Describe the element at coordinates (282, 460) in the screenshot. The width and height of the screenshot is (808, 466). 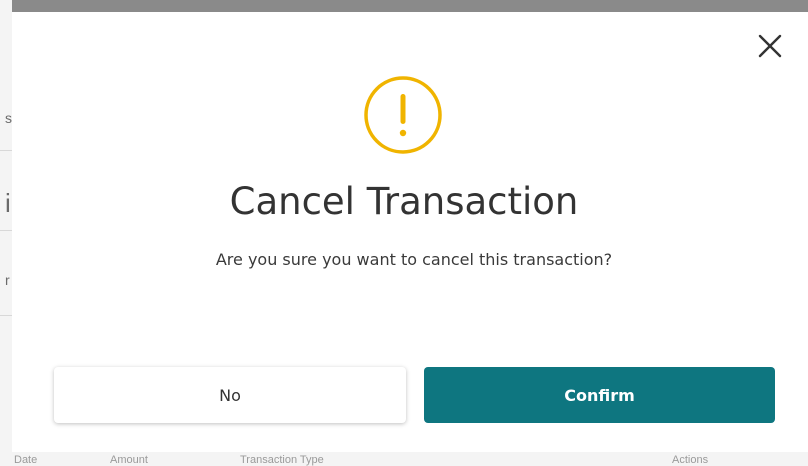
I see `background-column-header: Transaction Type` at that location.